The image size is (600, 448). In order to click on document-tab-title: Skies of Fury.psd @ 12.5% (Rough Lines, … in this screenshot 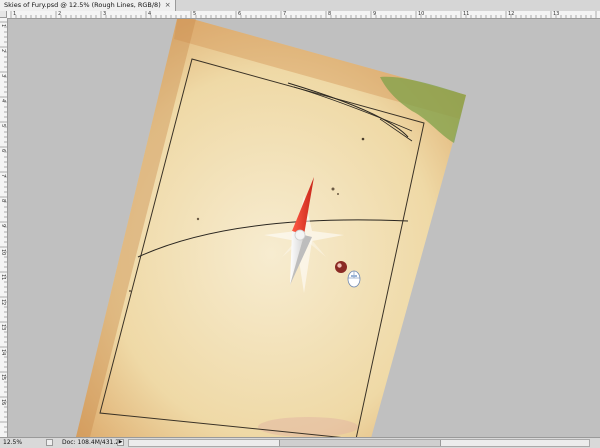, I will do `click(82, 5)`.